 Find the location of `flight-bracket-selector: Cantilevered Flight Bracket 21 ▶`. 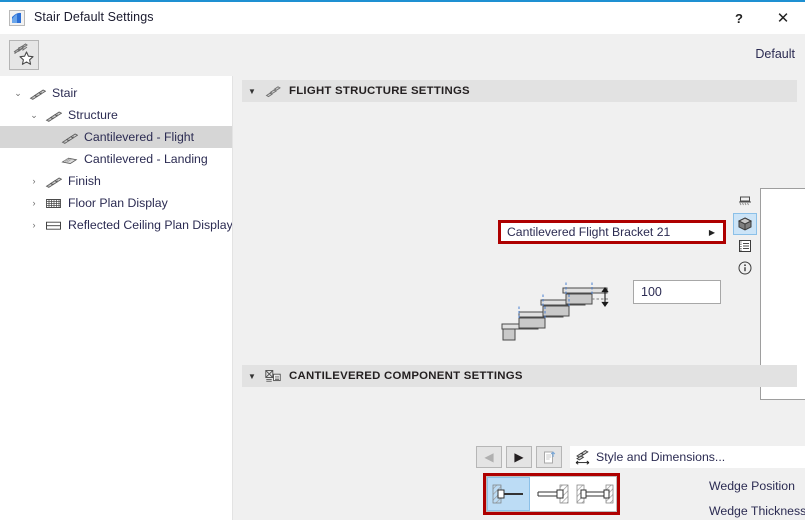

flight-bracket-selector: Cantilevered Flight Bracket 21 ▶ is located at coordinates (612, 232).